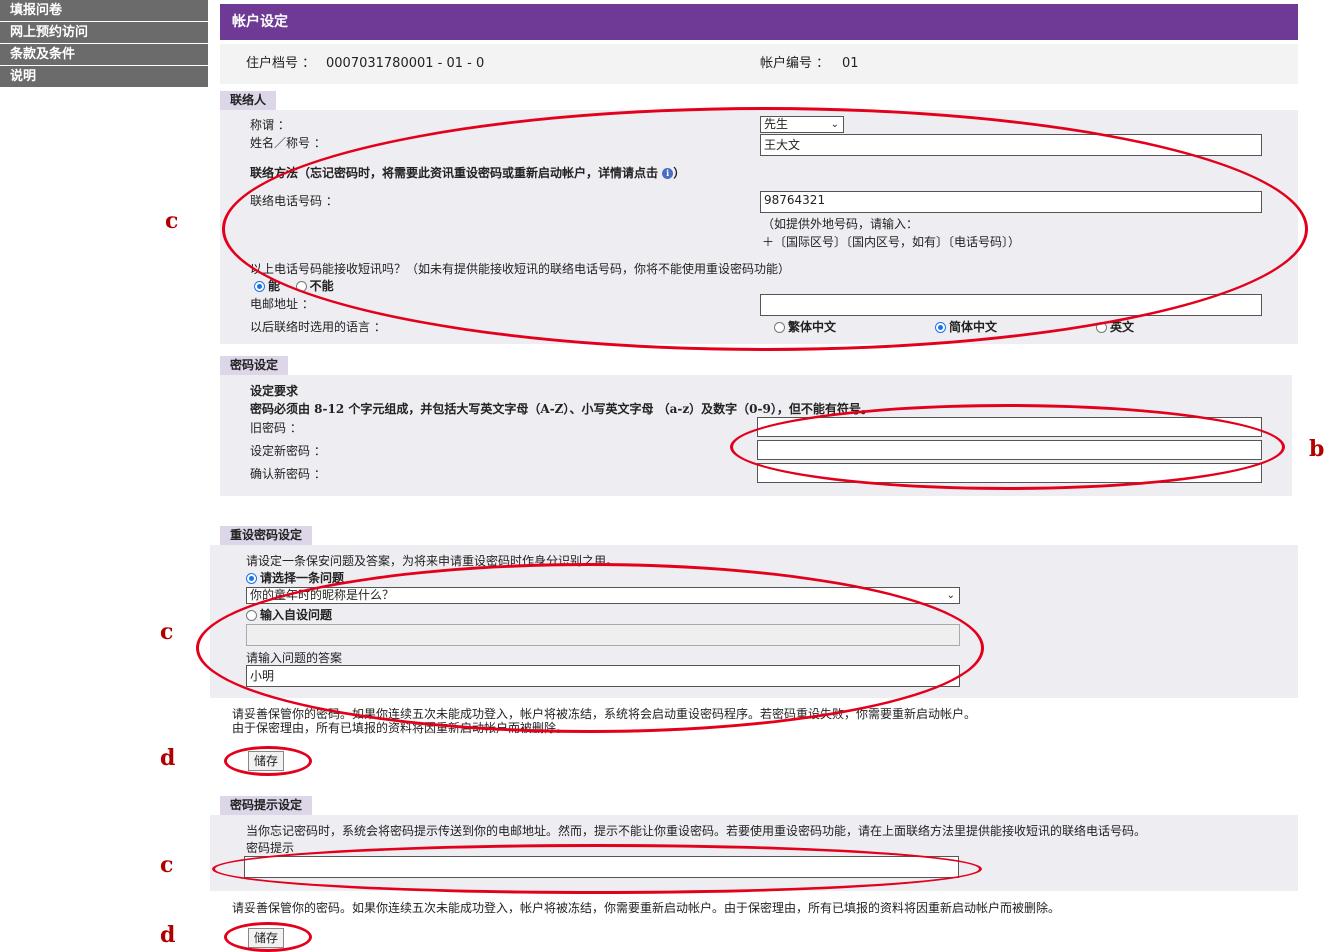 The image size is (1336, 952). What do you see at coordinates (274, 391) in the screenshot?
I see `password-req-title: 设定要求` at bounding box center [274, 391].